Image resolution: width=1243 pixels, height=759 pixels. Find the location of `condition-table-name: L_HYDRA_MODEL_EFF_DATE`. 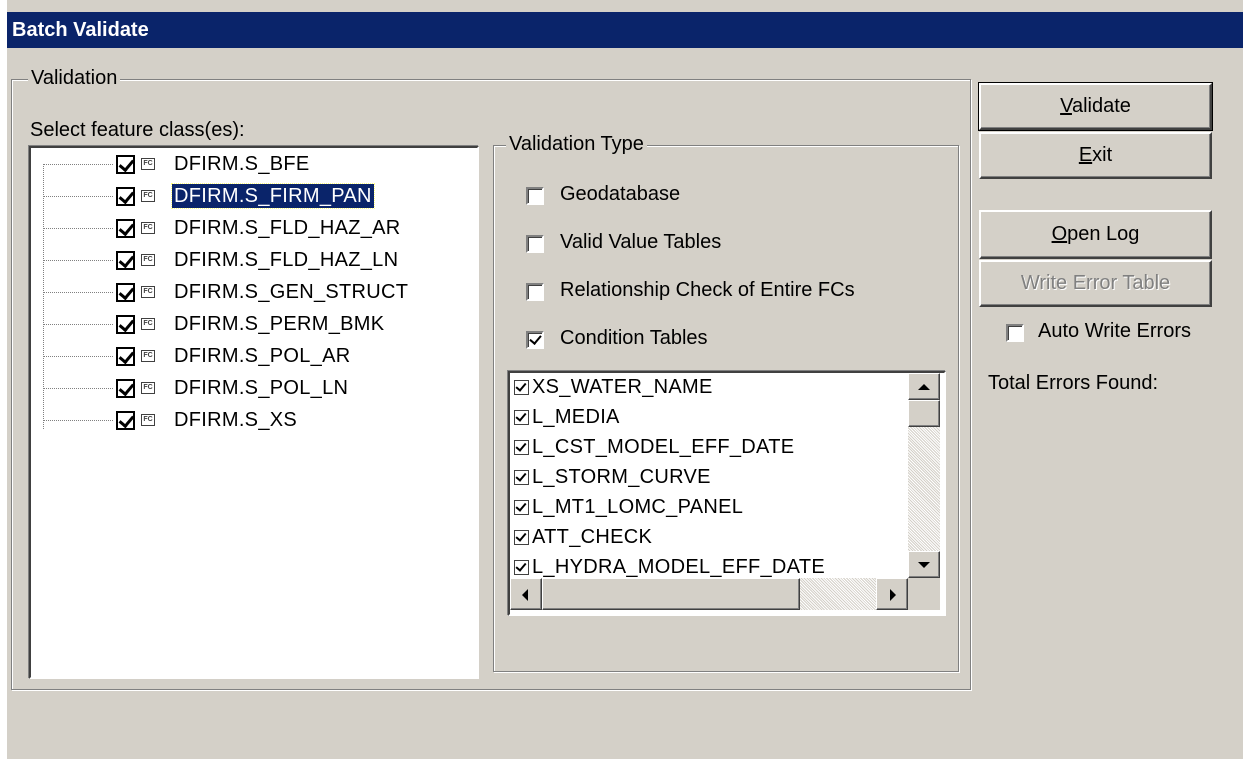

condition-table-name: L_HYDRA_MODEL_EFF_DATE is located at coordinates (678, 567).